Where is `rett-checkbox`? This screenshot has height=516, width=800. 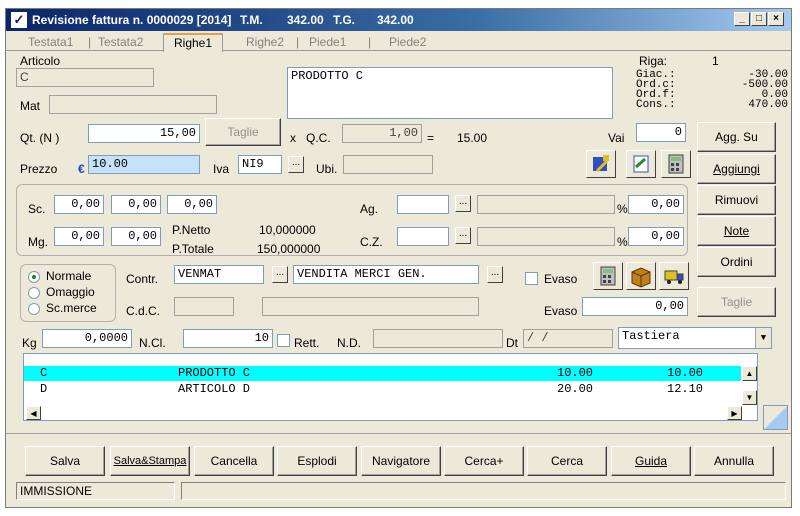 rett-checkbox is located at coordinates (283, 340).